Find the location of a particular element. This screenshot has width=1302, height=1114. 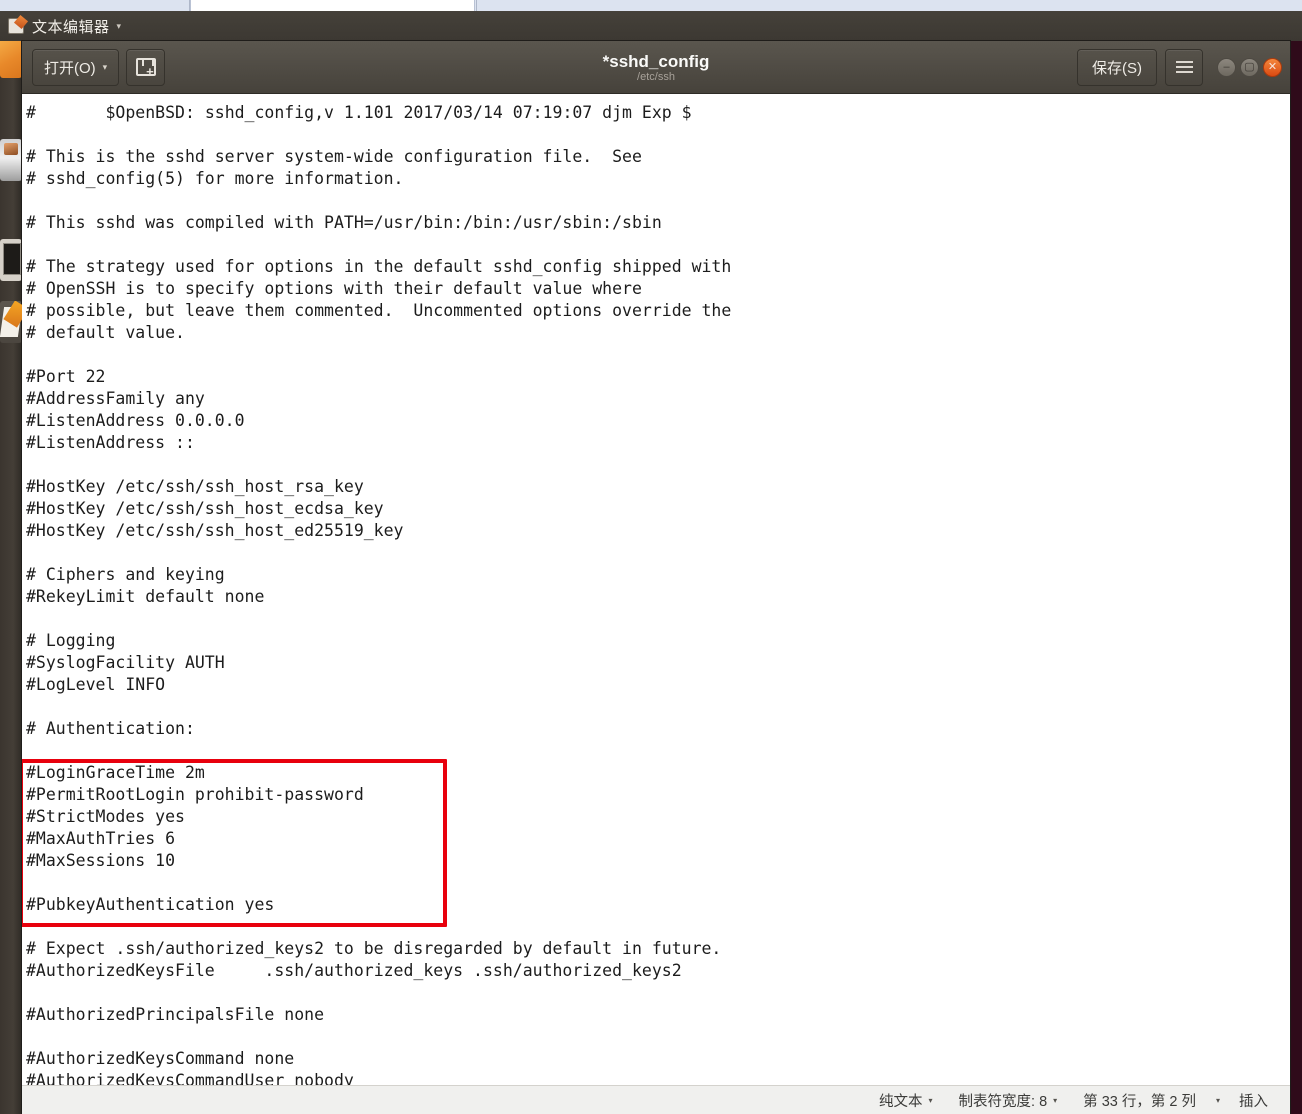

language-label: 纯文本 is located at coordinates (901, 1101).